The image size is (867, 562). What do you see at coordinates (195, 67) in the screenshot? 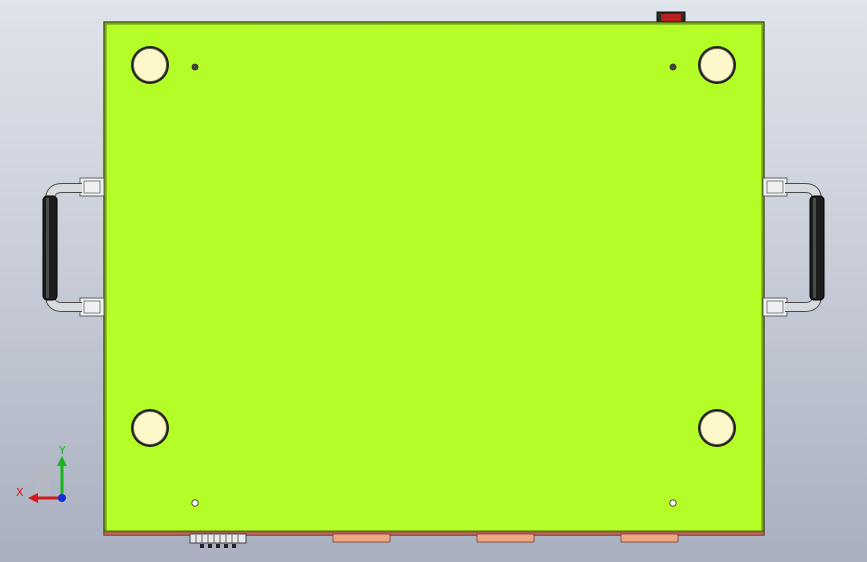
I see `screw-hole-top-left` at bounding box center [195, 67].